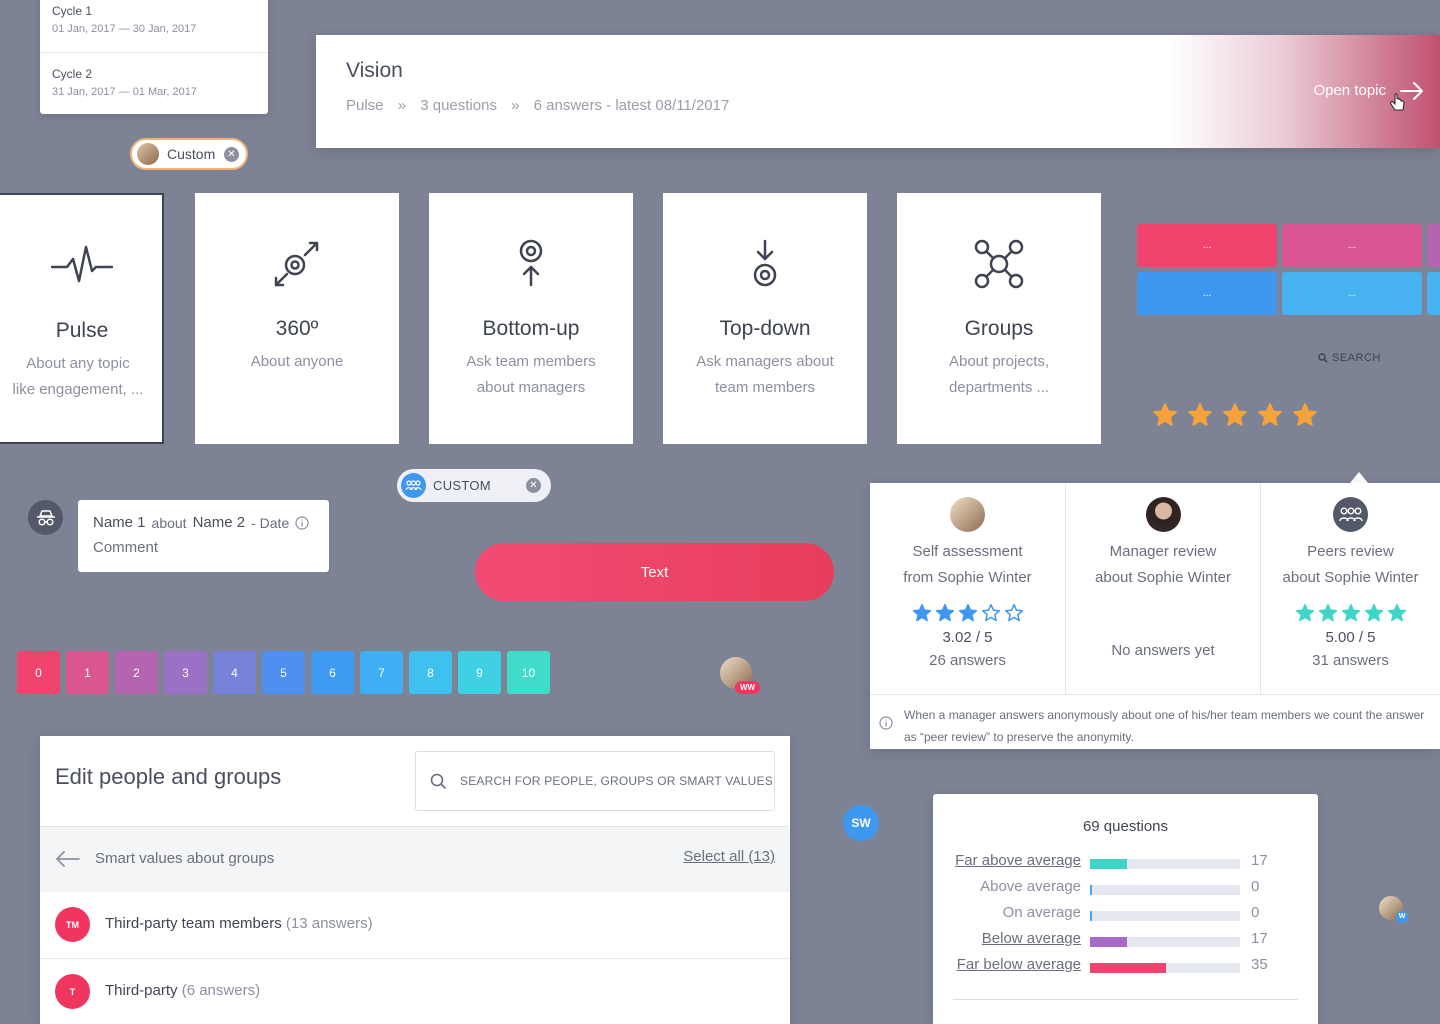 The height and width of the screenshot is (1024, 1440). I want to click on bottom-up-icon, so click(531, 279).